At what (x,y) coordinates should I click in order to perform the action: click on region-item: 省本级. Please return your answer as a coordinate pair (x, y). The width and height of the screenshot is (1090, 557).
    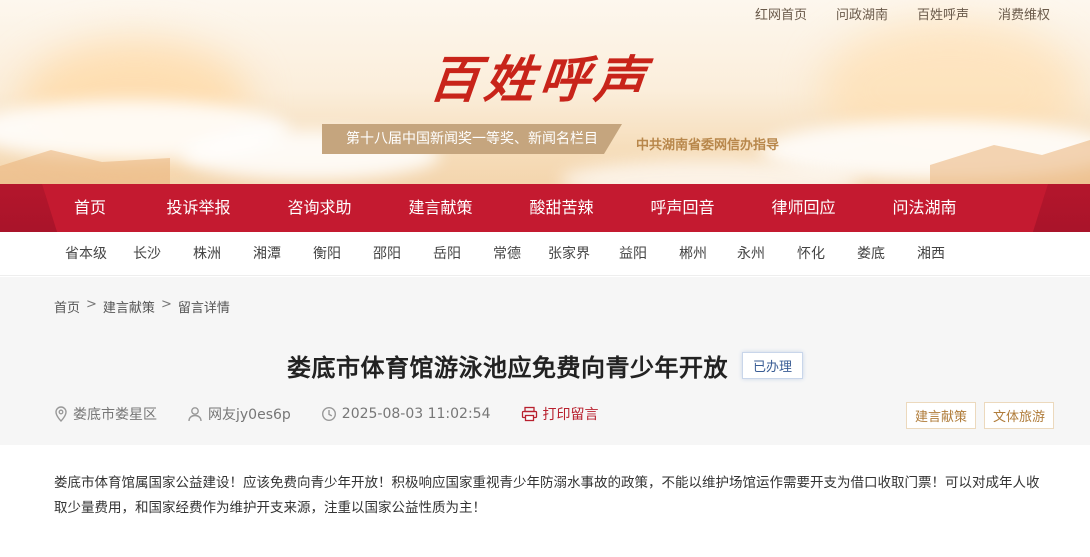
    Looking at the image, I should click on (86, 254).